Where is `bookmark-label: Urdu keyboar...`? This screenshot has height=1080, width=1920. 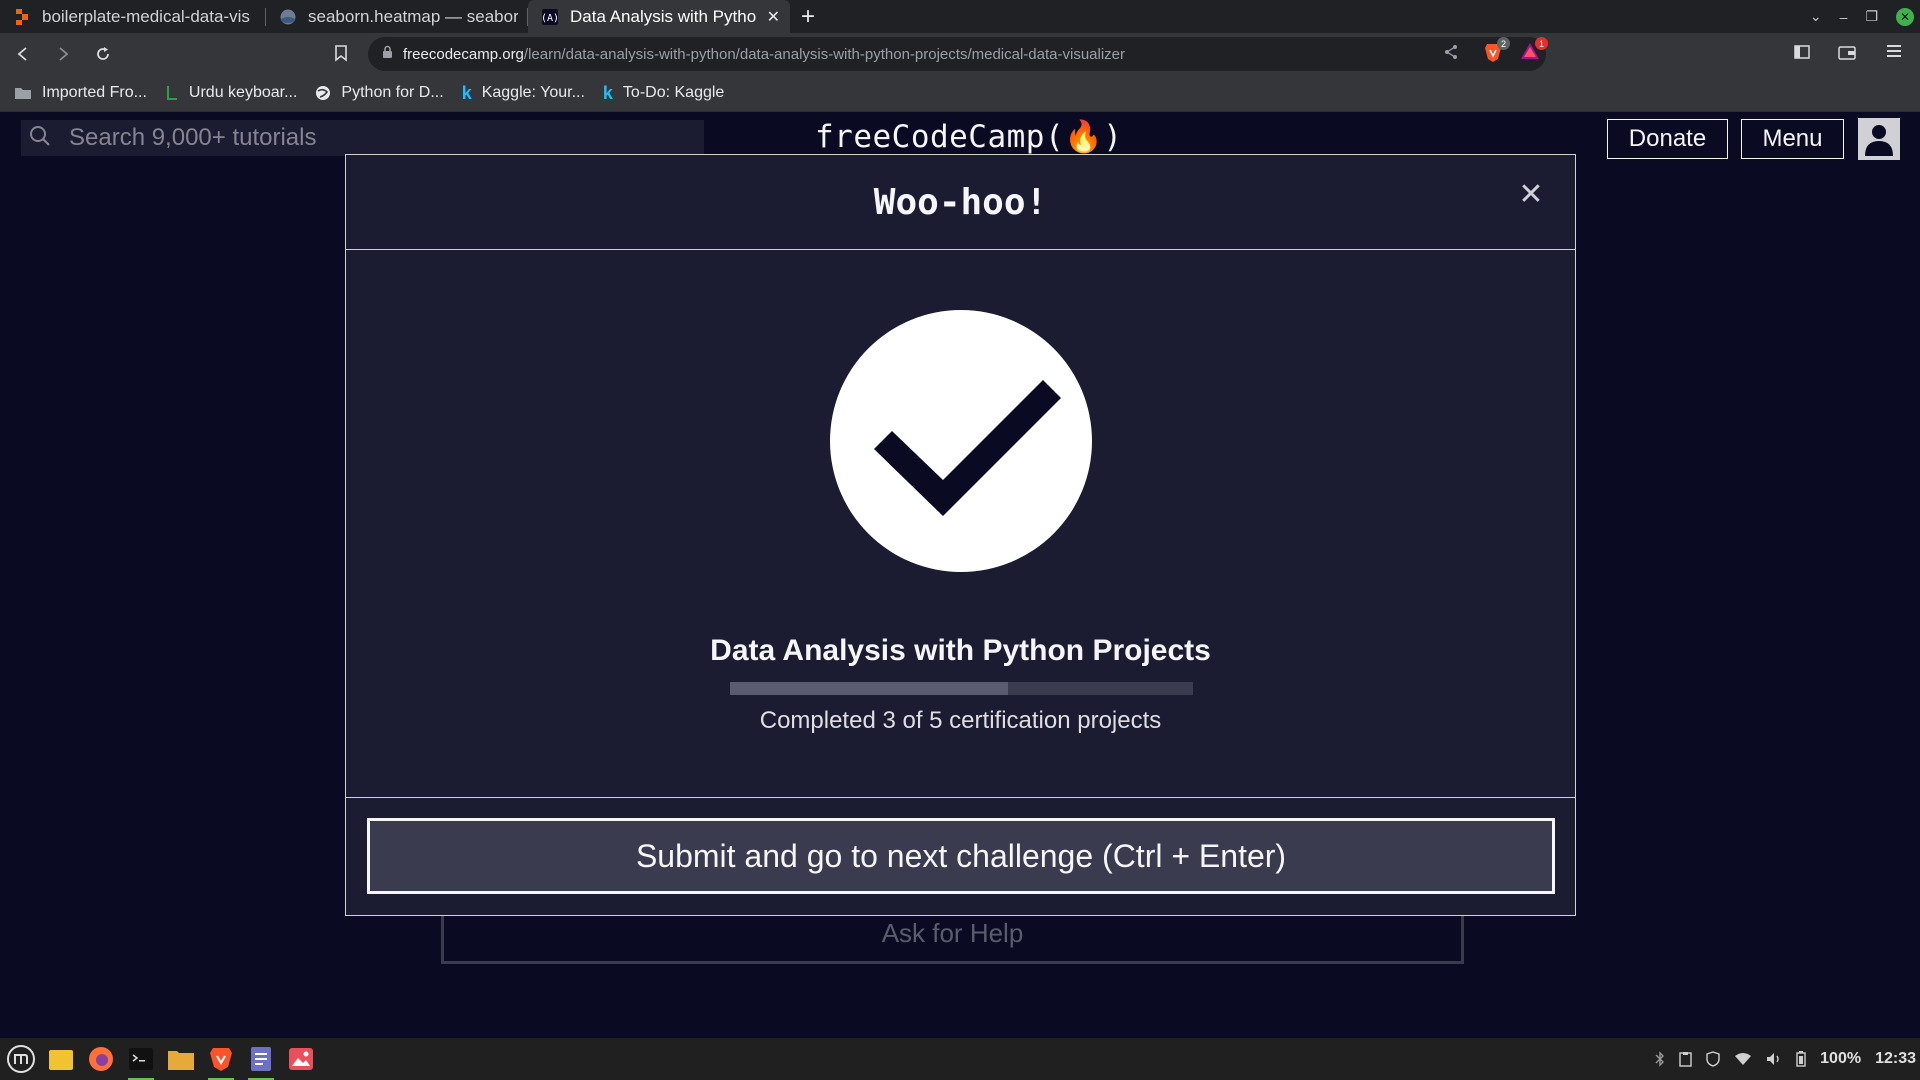 bookmark-label: Urdu keyboar... is located at coordinates (243, 92).